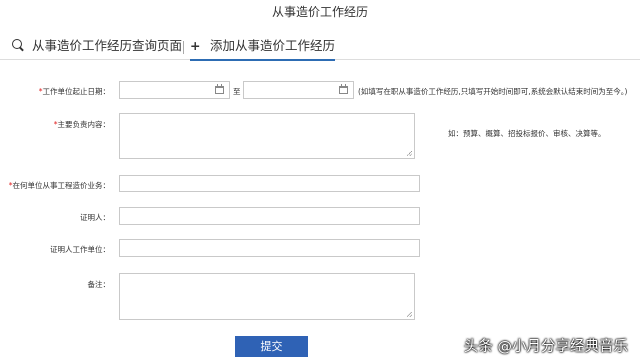 This screenshot has width=640, height=364. What do you see at coordinates (107, 45) in the screenshot?
I see `tab-query-label: 从事造价工作经历查询页面` at bounding box center [107, 45].